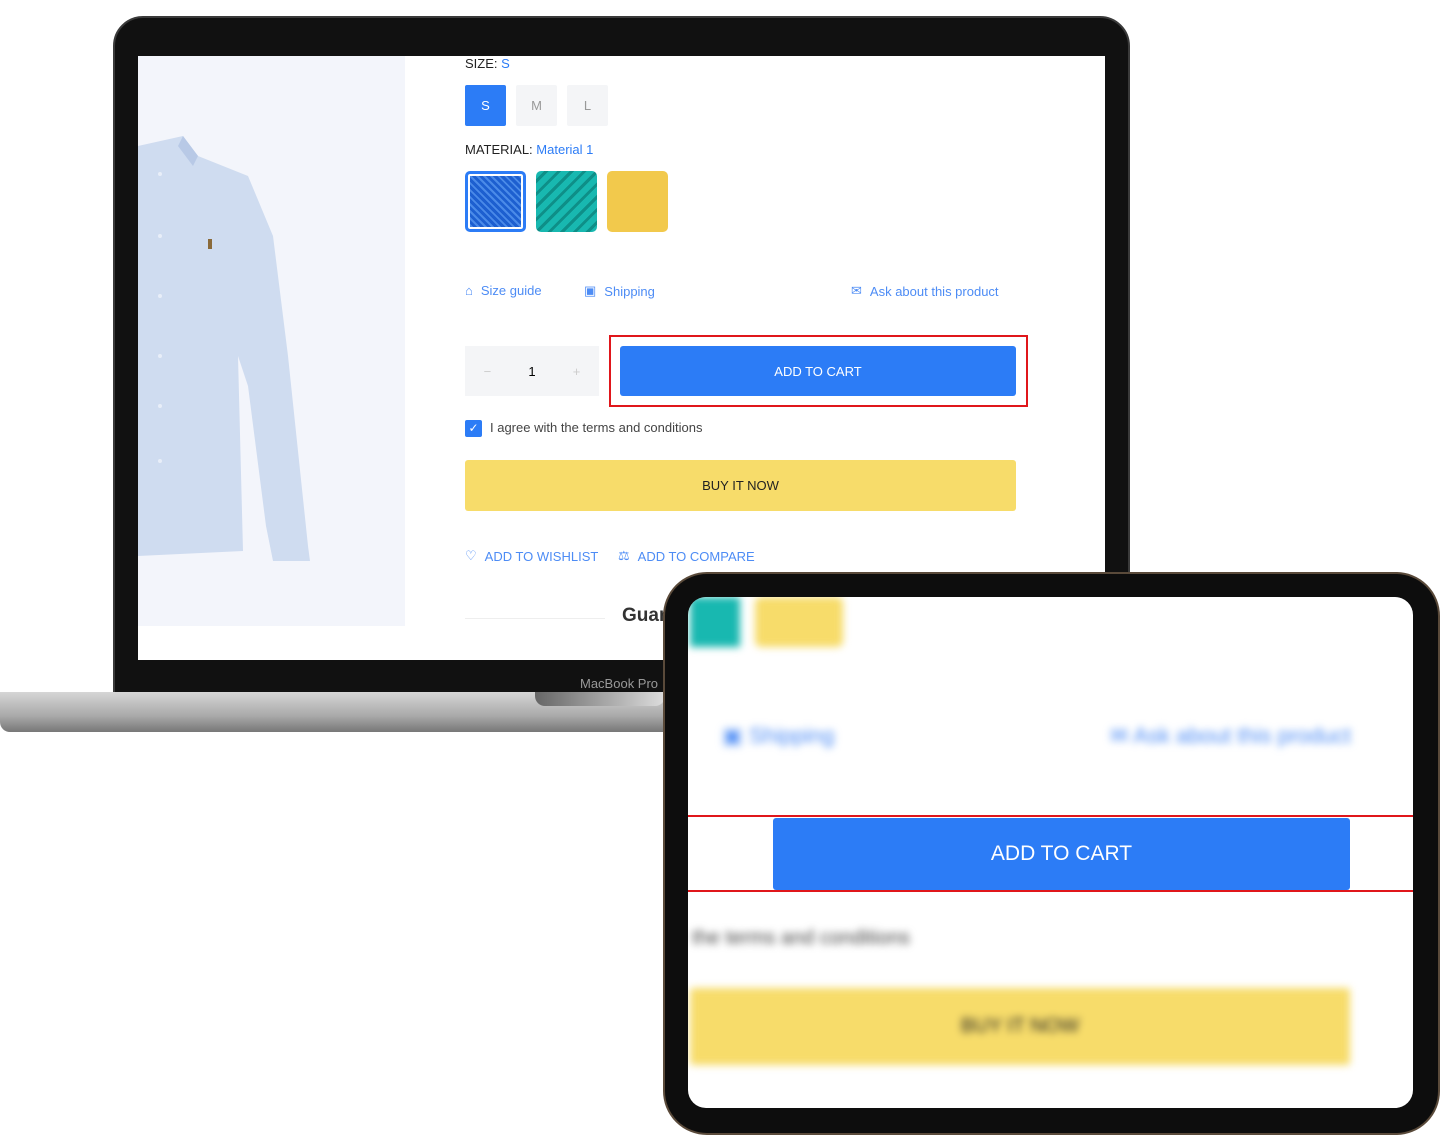 This screenshot has width=1445, height=1135. What do you see at coordinates (1050, 816) in the screenshot?
I see `highlight-line-top` at bounding box center [1050, 816].